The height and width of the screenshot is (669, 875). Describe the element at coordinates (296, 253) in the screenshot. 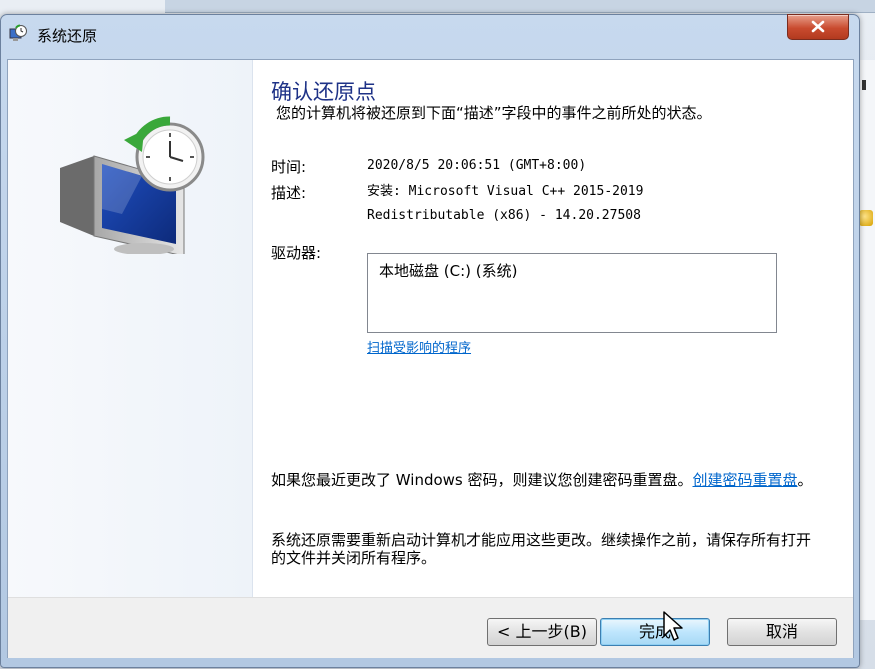

I see `drives-label: 驱动器:` at that location.